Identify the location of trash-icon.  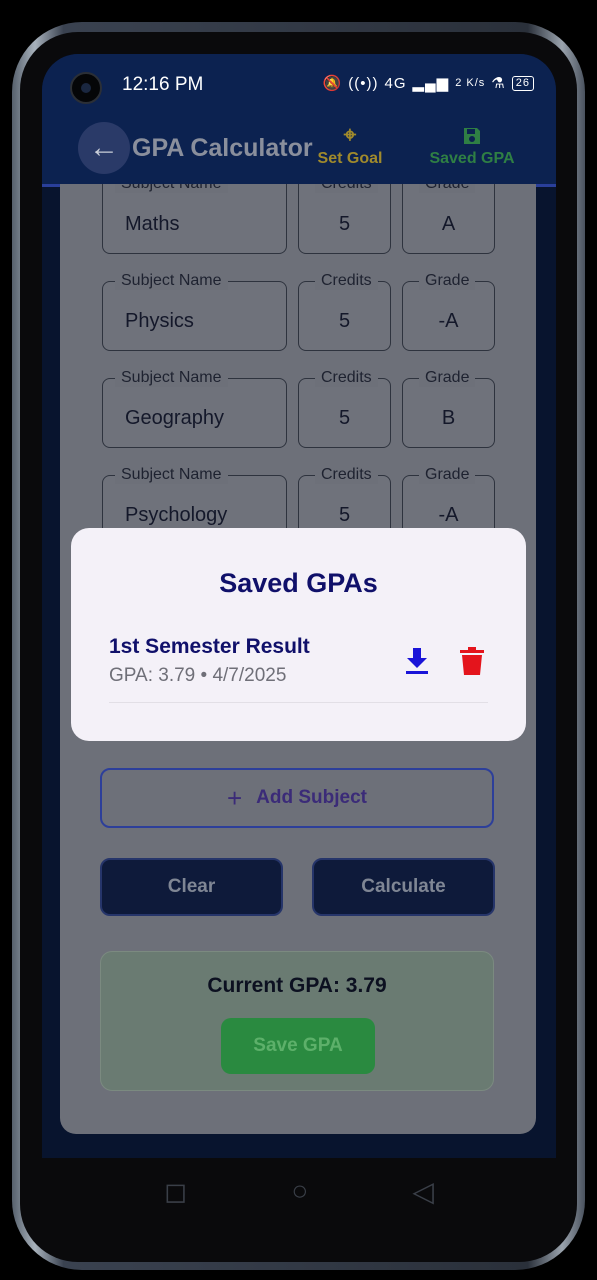
(472, 661).